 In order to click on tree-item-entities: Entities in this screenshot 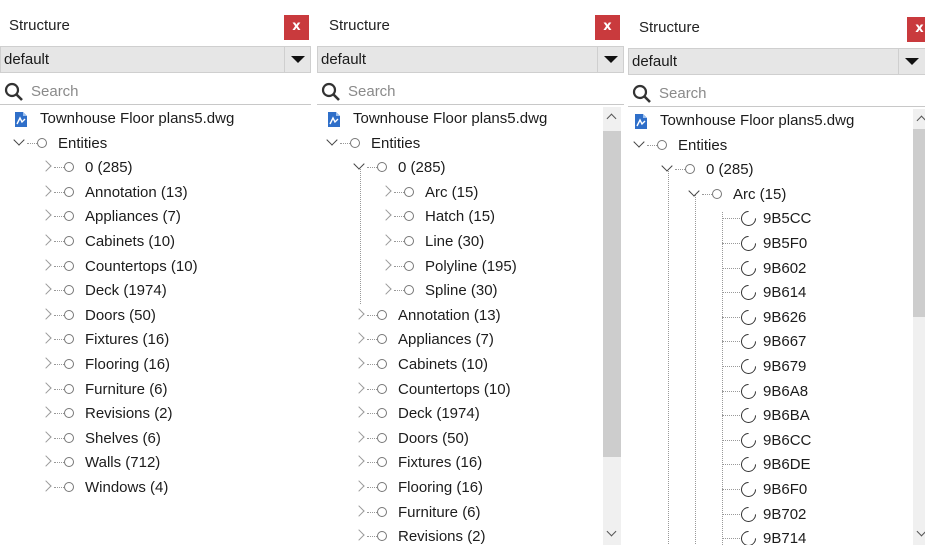, I will do `click(156, 144)`.